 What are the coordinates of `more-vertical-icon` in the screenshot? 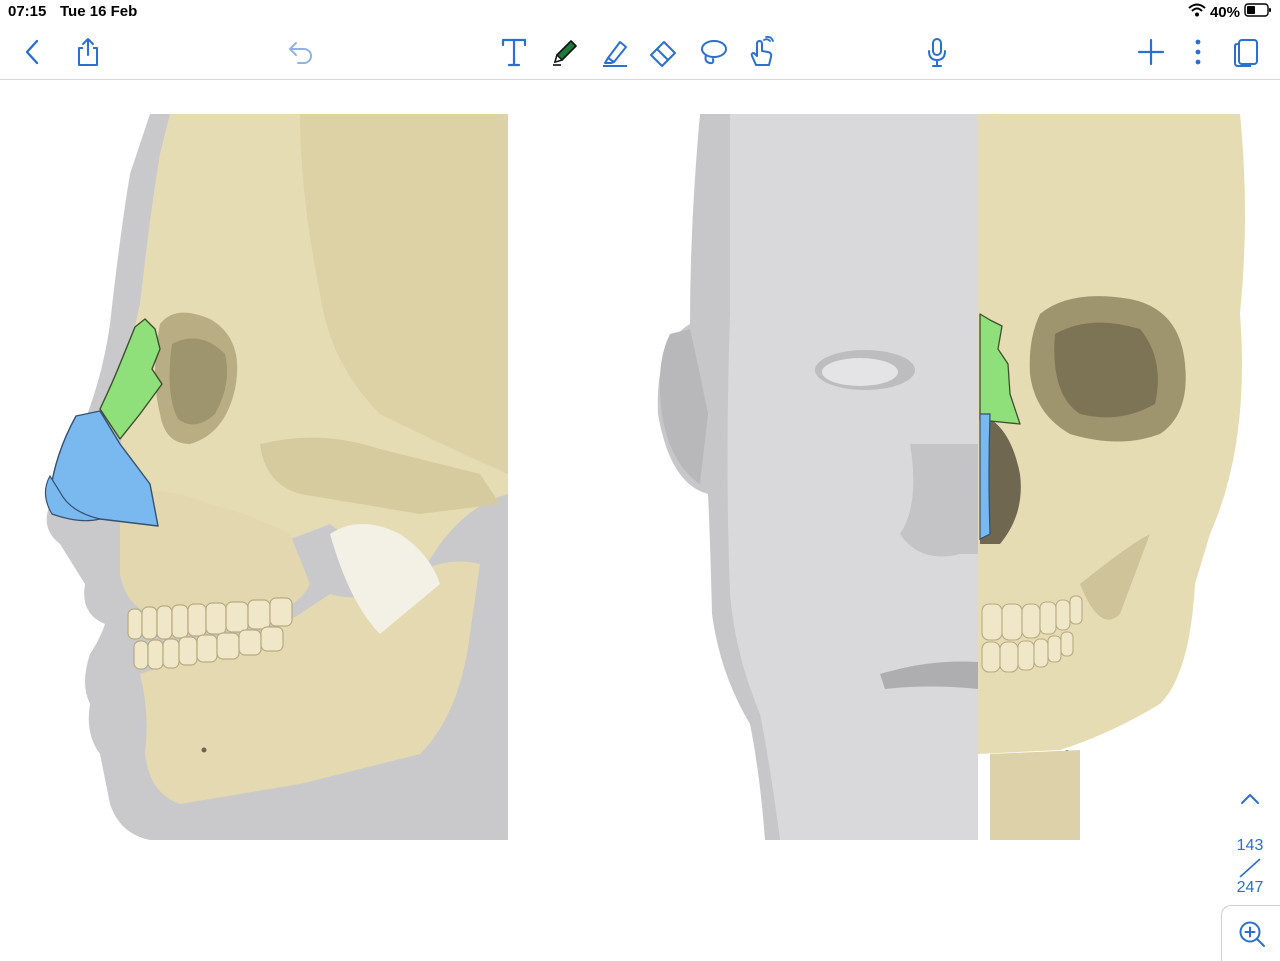 It's located at (1198, 52).